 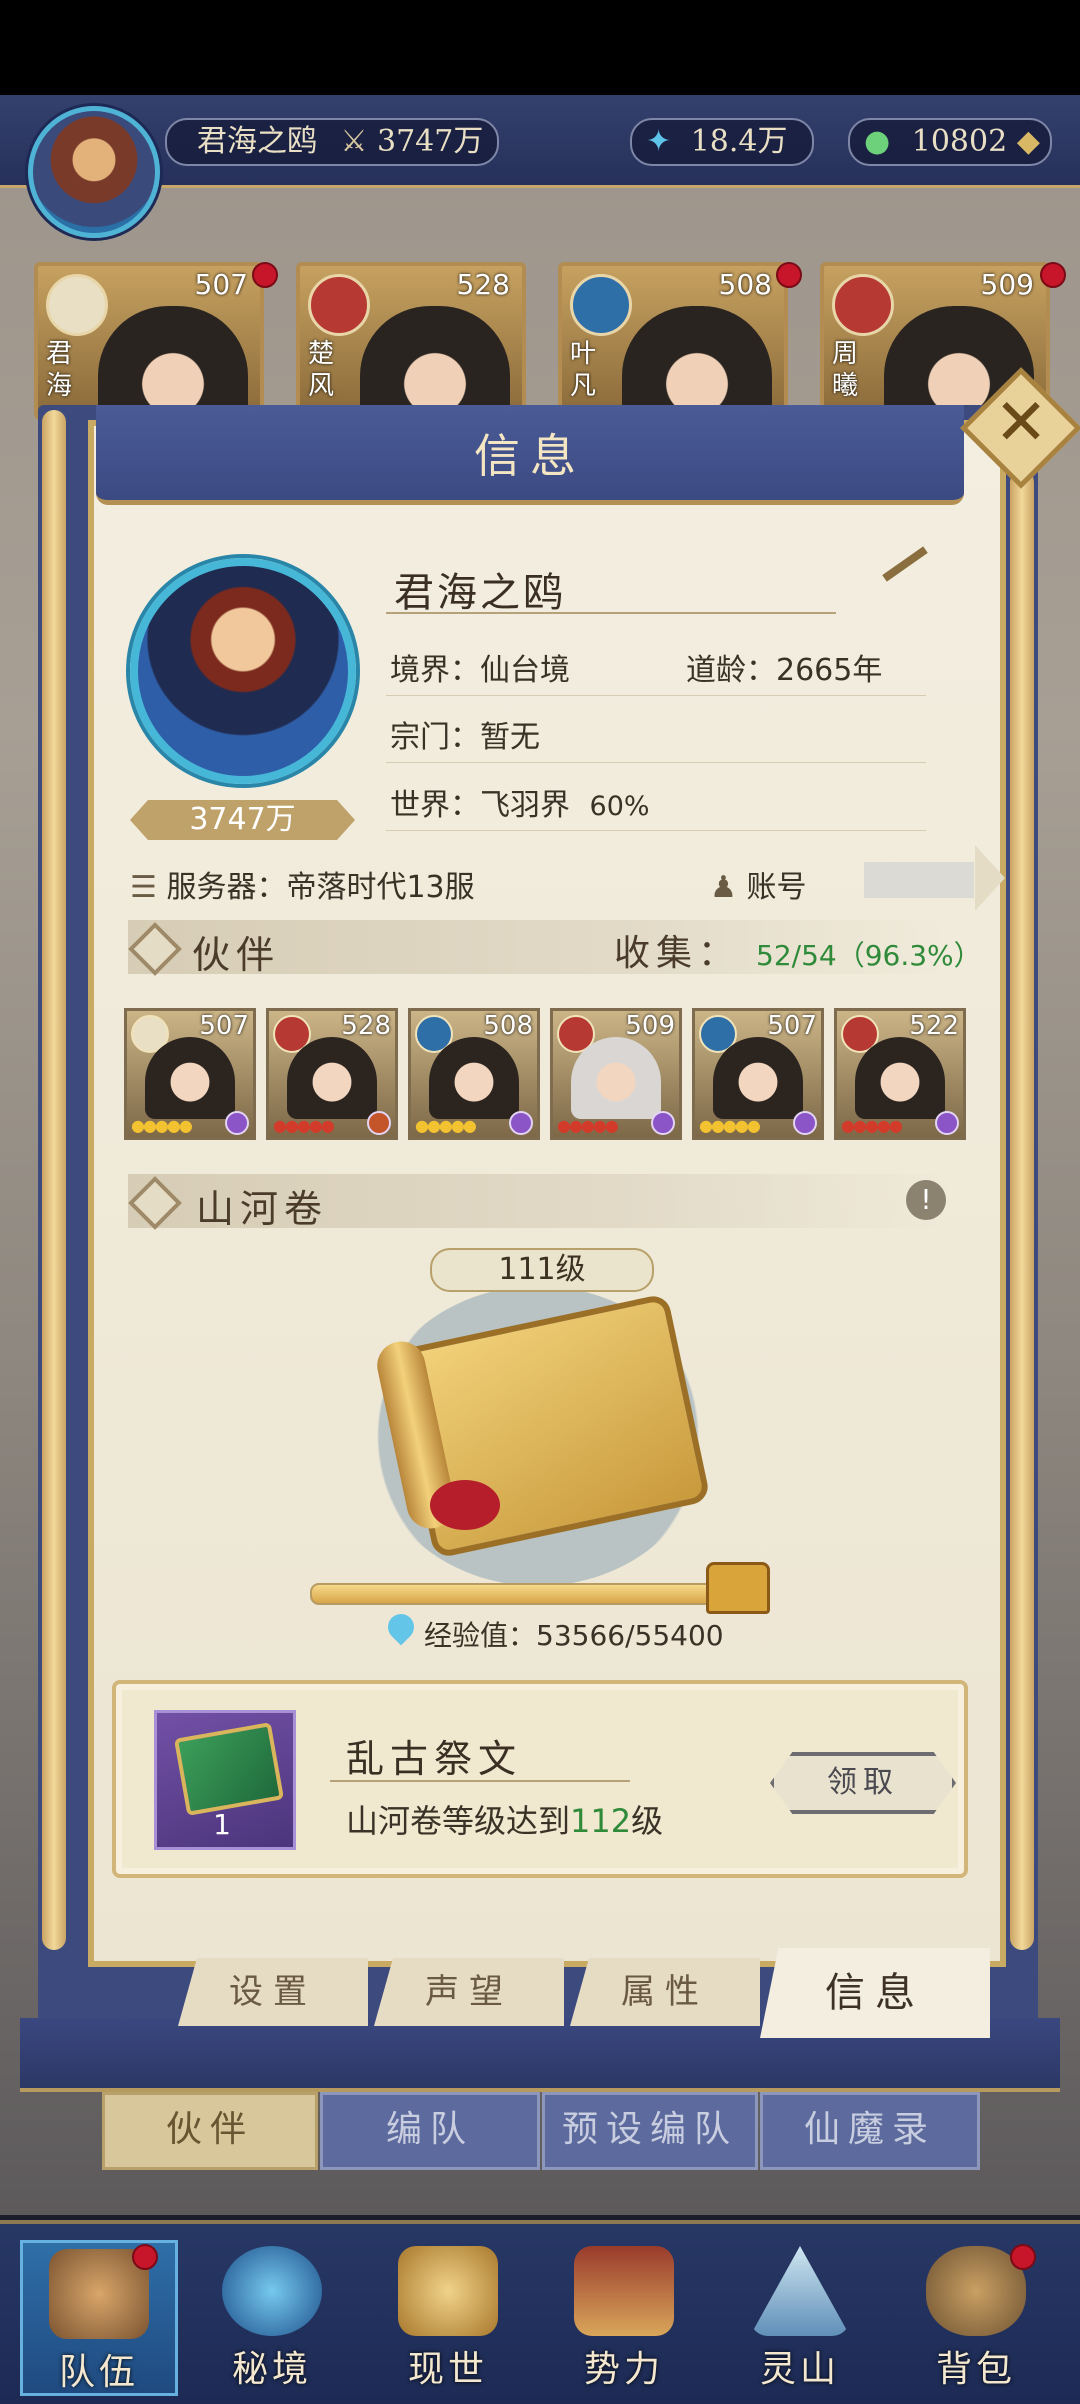 I want to click on crystal-pill: ✦ 18.4万, so click(x=722, y=142).